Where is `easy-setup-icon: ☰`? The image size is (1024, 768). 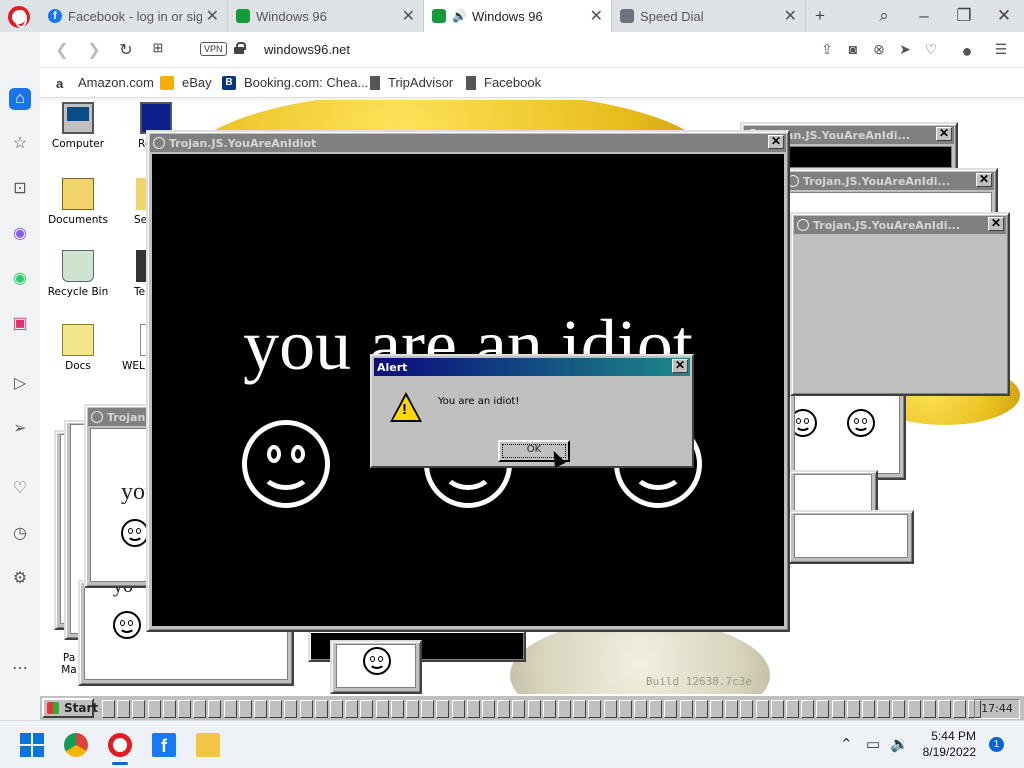
easy-setup-icon: ☰ is located at coordinates (1001, 49).